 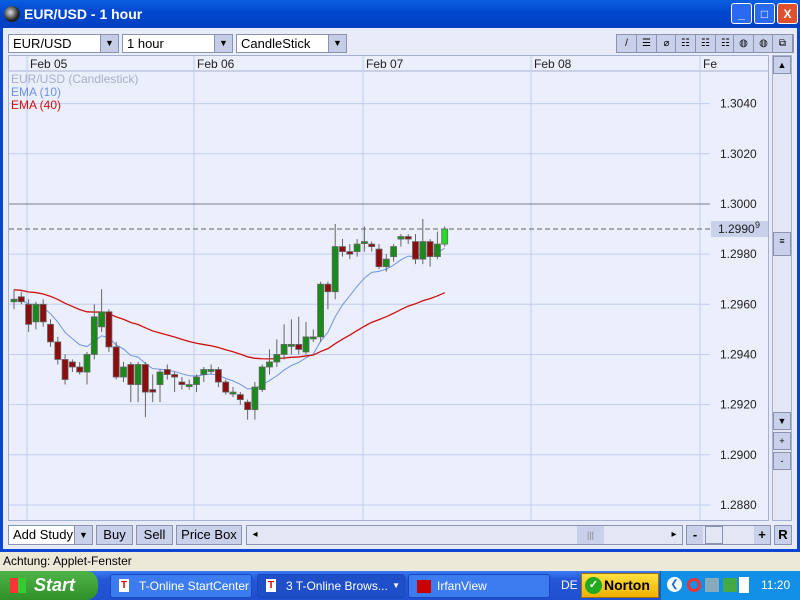 What do you see at coordinates (783, 535) in the screenshot?
I see `reset-button: R` at bounding box center [783, 535].